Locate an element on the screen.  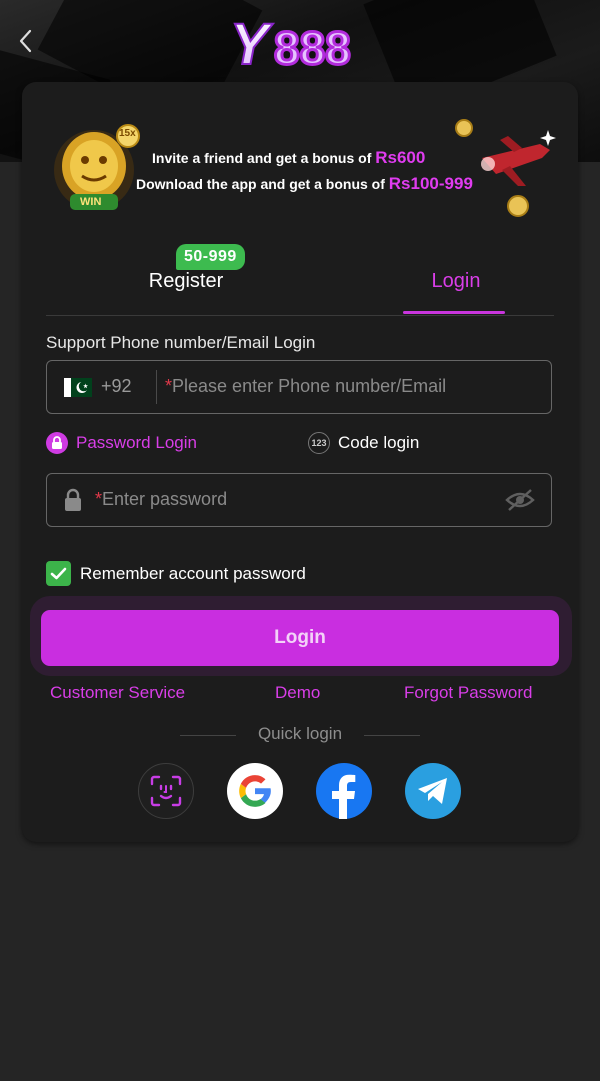
remember-label: Remember account password is located at coordinates (193, 573).